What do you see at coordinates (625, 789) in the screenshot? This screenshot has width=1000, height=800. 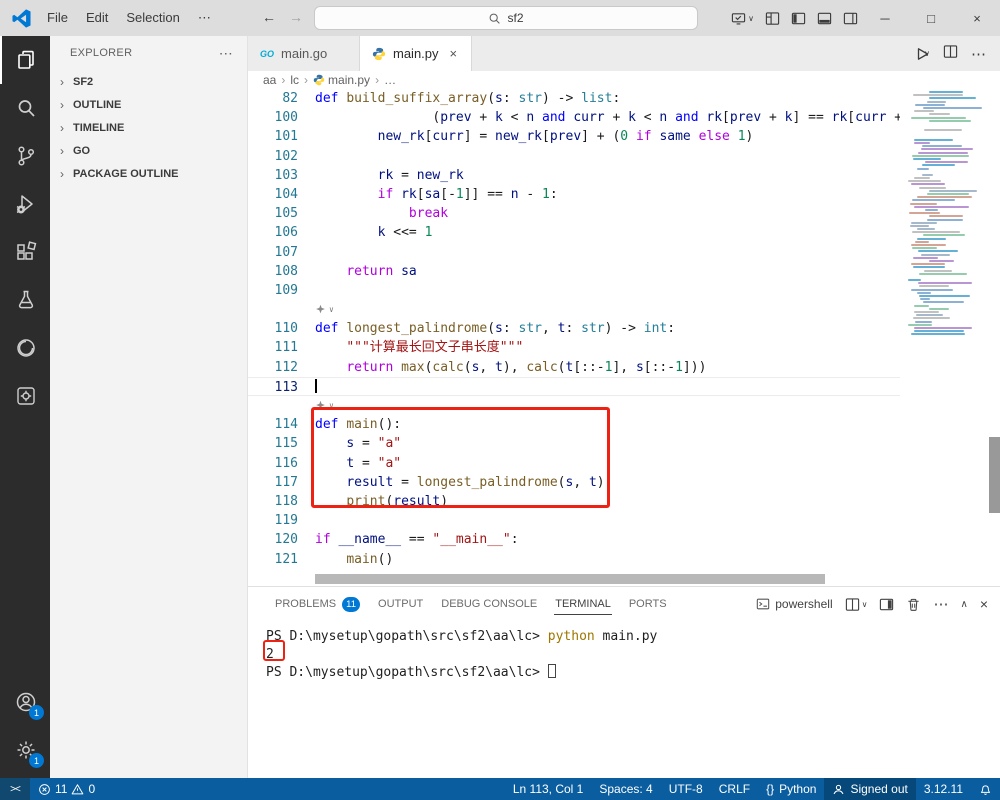 I see `status-item-spaces-4: Spaces: 4` at bounding box center [625, 789].